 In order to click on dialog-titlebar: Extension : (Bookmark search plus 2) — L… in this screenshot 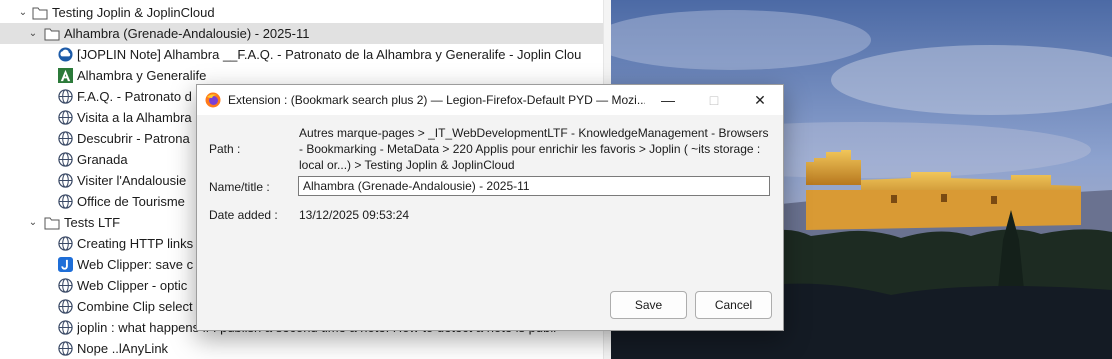, I will do `click(490, 100)`.